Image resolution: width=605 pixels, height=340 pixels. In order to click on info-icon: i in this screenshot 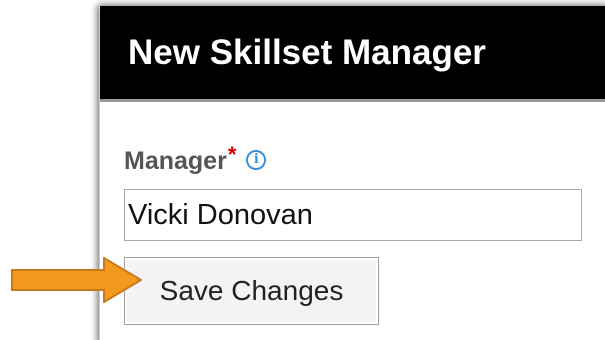, I will do `click(256, 160)`.